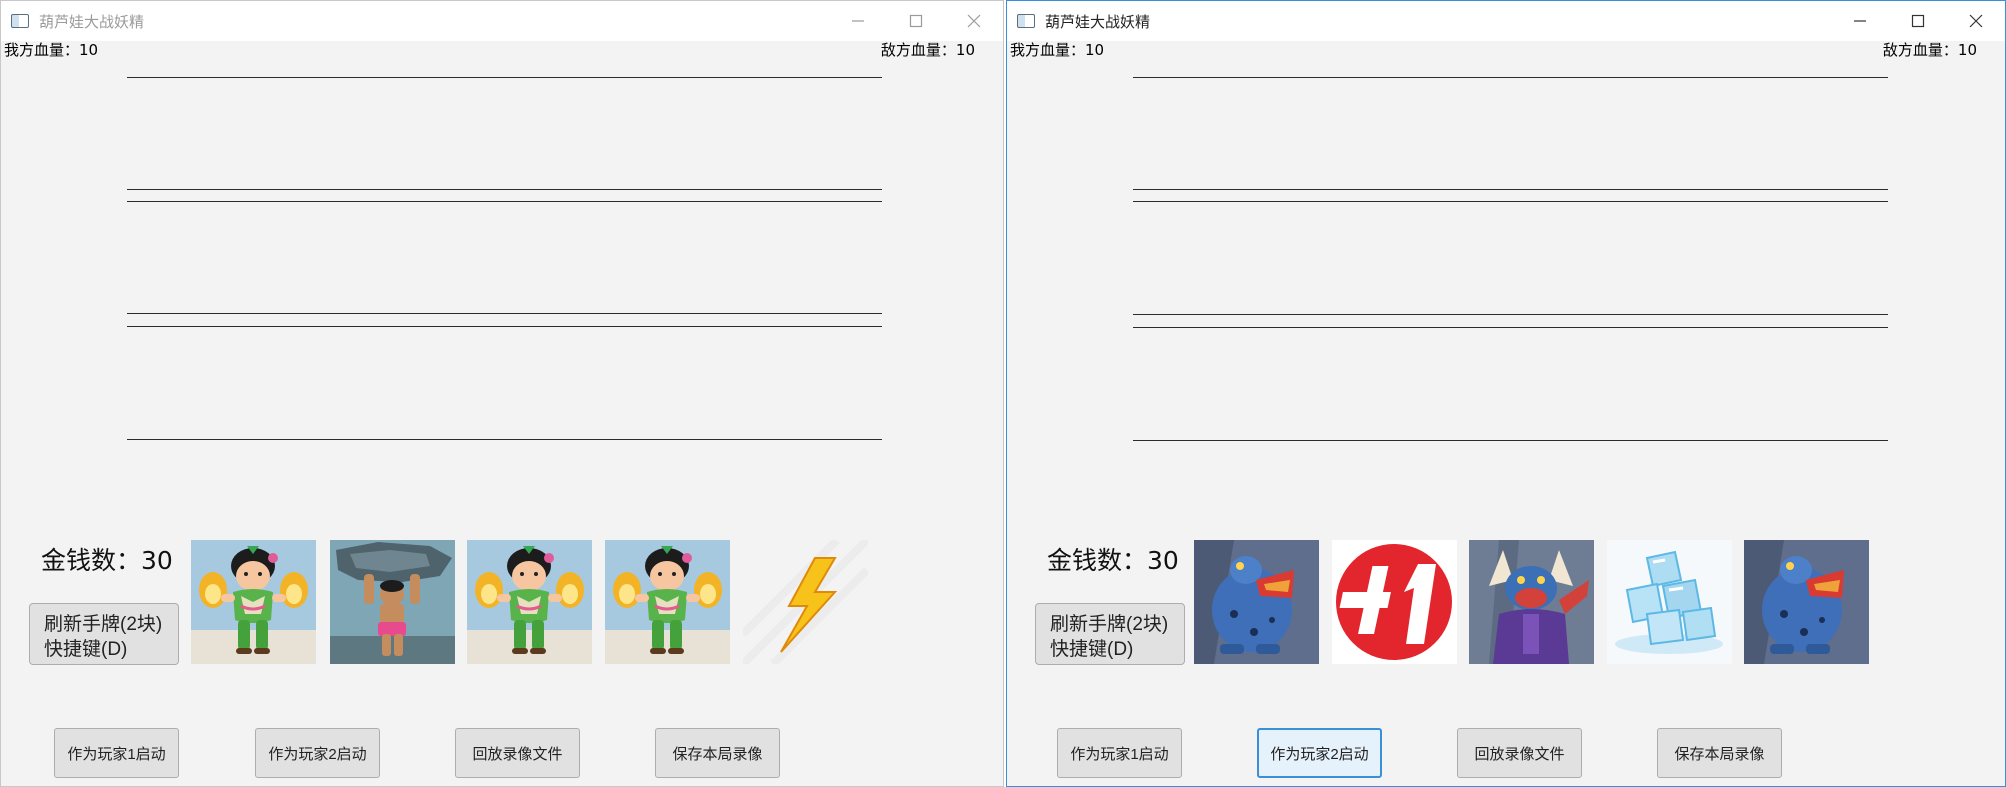  I want to click on rock-brother-card-icon, so click(392, 602).